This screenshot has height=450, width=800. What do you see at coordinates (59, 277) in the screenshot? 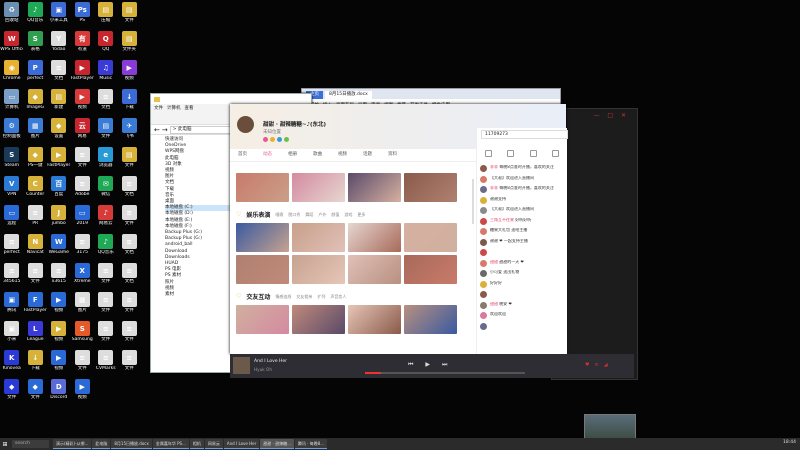
I see `desktop-shortcut: ≡ x3615` at bounding box center [59, 277].